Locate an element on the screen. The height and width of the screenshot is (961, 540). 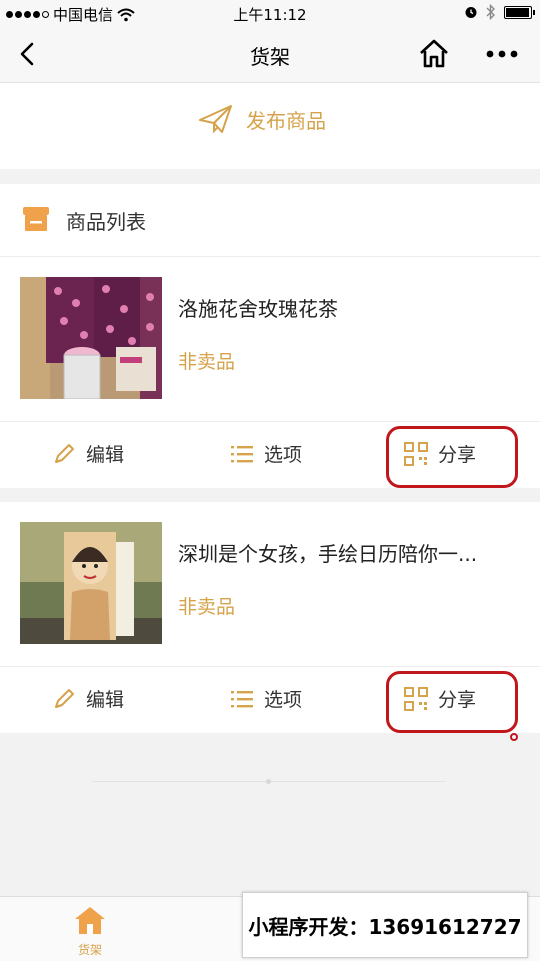
tab-shelf: 货架 is located at coordinates (90, 931).